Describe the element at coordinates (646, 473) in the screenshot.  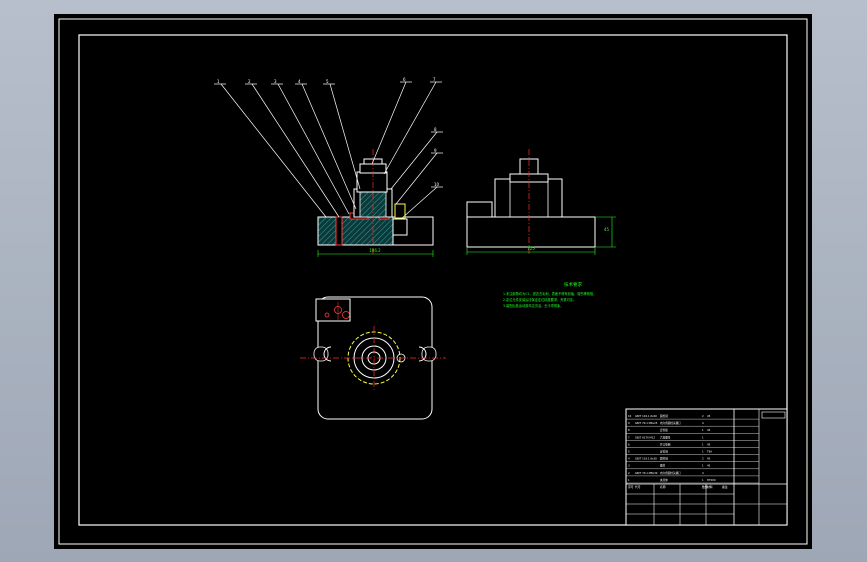
I see `bom-cell: GB/T 70.1 M8x30` at that location.